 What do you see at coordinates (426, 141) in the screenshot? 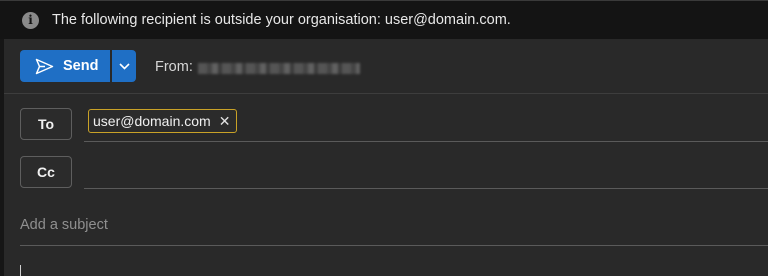
I see `to-input-underline` at bounding box center [426, 141].